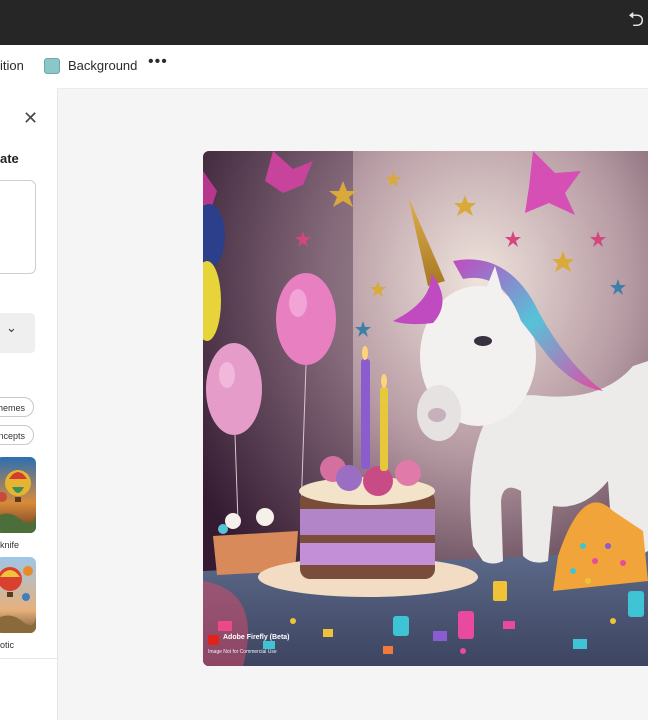 This screenshot has width=648, height=720. I want to click on top-app-bar: ⮌, so click(324, 22).